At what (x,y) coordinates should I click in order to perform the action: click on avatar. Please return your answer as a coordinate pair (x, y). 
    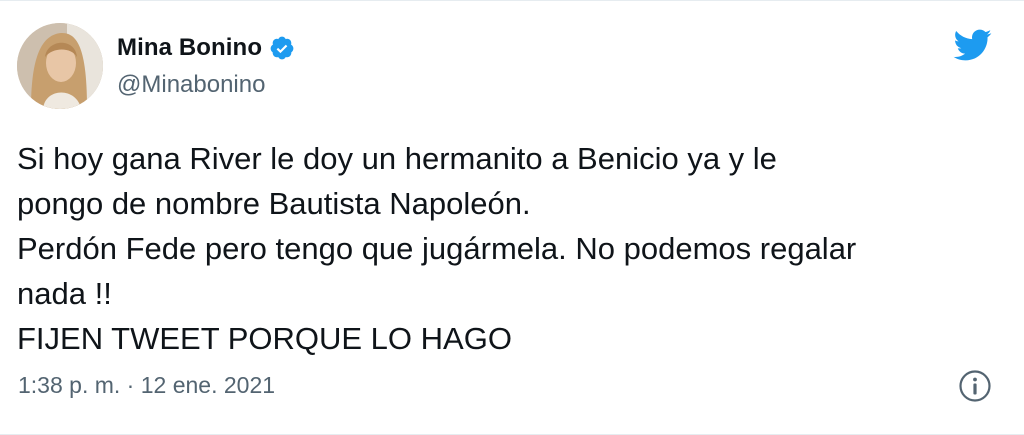
    Looking at the image, I should click on (60, 66).